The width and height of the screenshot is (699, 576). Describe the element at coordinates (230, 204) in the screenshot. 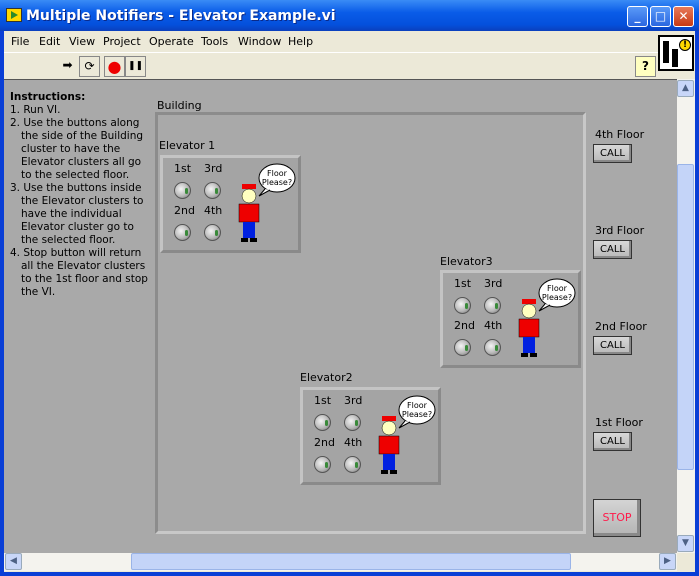

I see `elevator1-cluster: 1st 3rd 2nd 4th Floor Please?` at that location.